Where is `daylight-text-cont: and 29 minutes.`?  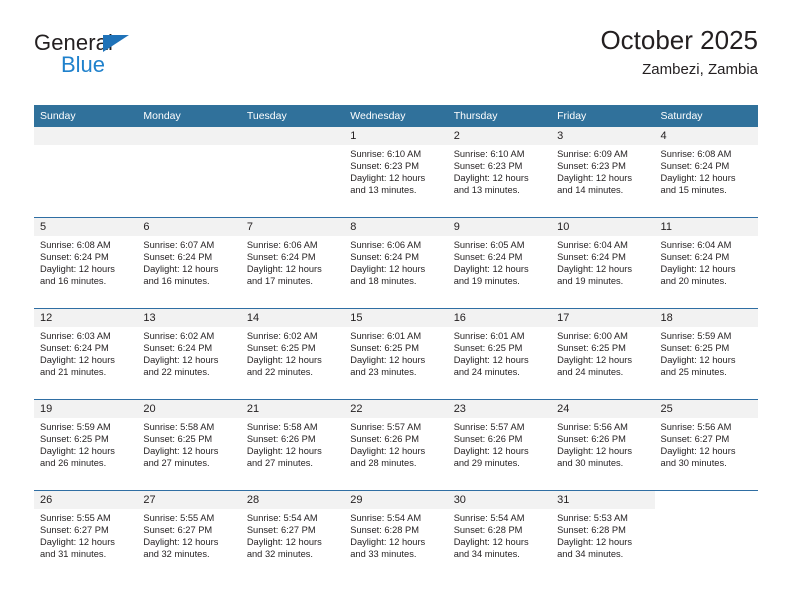
daylight-text-cont: and 29 minutes. is located at coordinates (486, 463).